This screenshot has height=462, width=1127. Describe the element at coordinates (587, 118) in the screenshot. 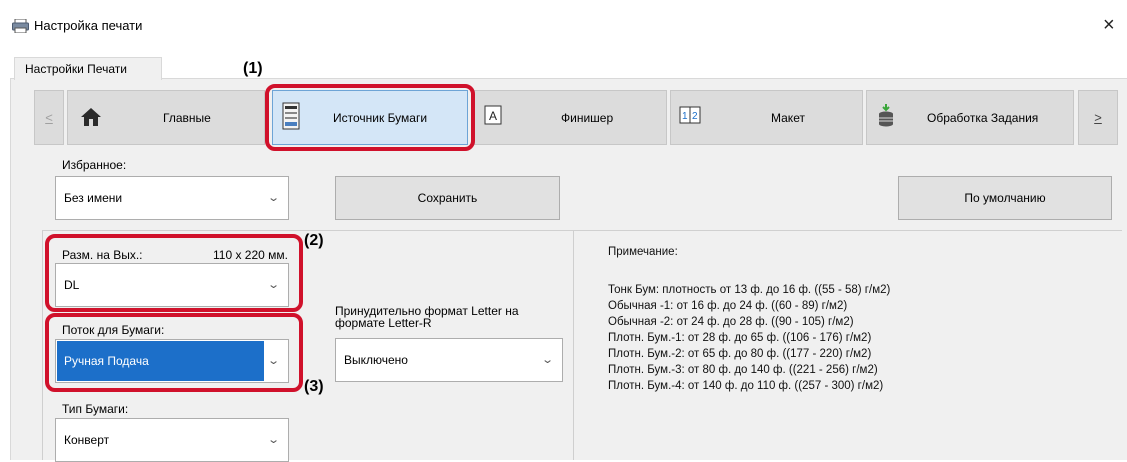

I see `toolbar-finisher-label: Финишер` at that location.